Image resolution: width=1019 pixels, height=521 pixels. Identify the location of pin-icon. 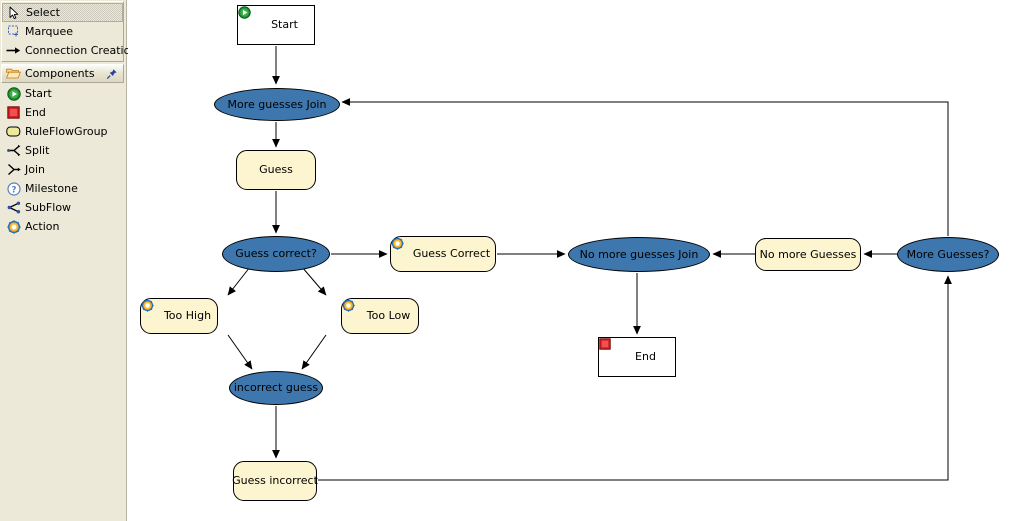
(111, 74).